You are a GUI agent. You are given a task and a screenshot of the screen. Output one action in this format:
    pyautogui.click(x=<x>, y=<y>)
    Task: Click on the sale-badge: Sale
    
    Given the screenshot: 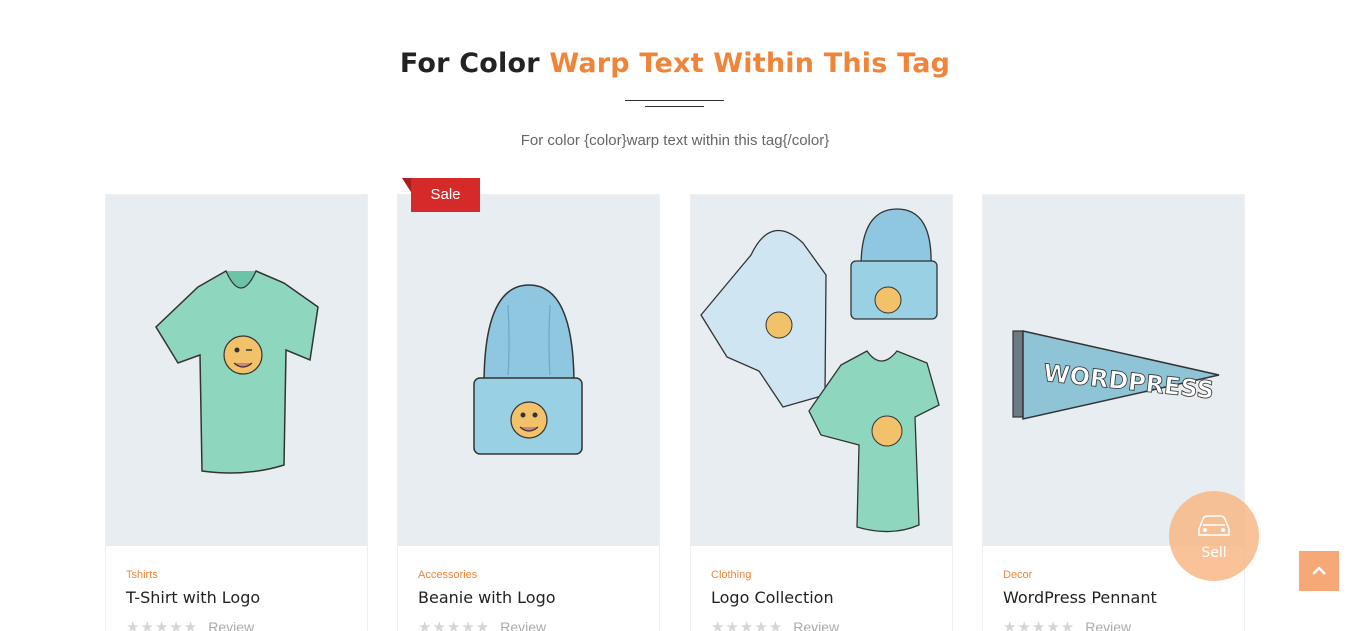 What is the action you would take?
    pyautogui.click(x=445, y=195)
    